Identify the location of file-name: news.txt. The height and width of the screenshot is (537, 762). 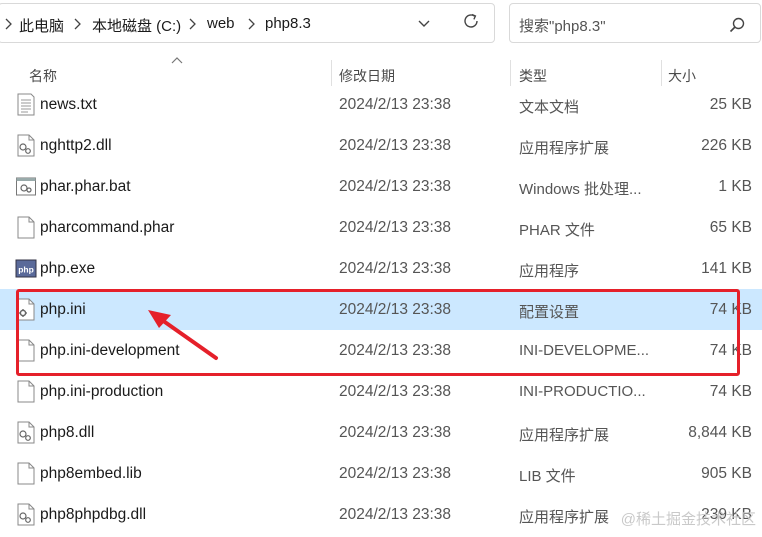
(68, 104).